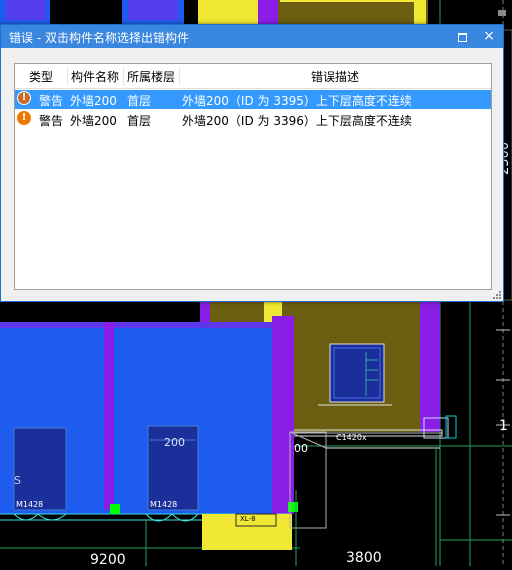  I want to click on maximize-icon, so click(462, 37).